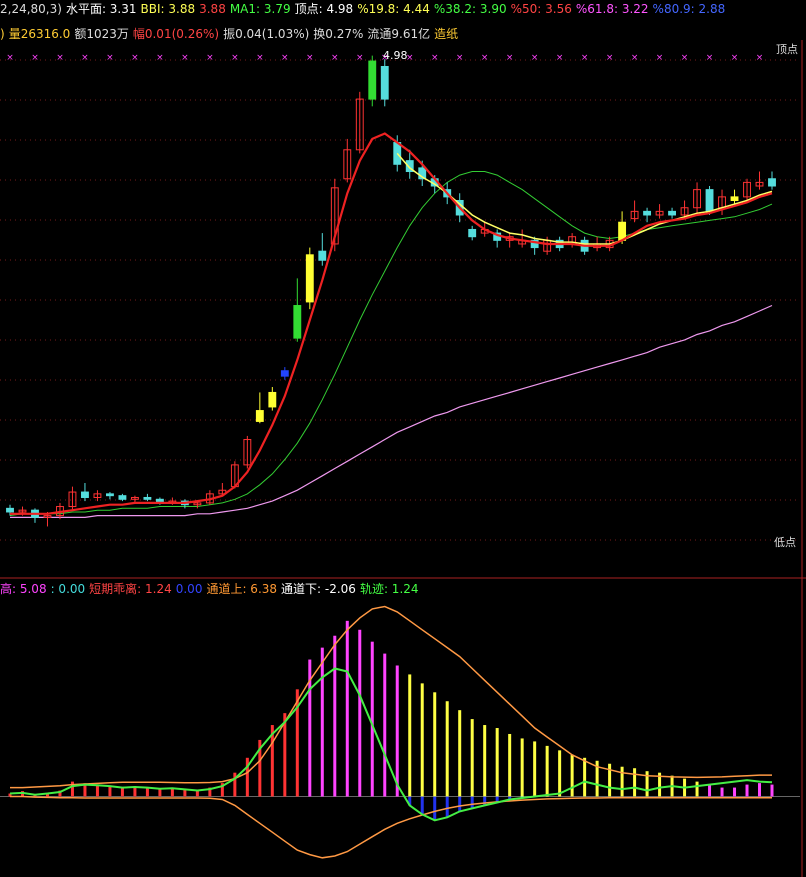  What do you see at coordinates (391, 827) in the screenshot?
I see `channel-lower-line` at bounding box center [391, 827].